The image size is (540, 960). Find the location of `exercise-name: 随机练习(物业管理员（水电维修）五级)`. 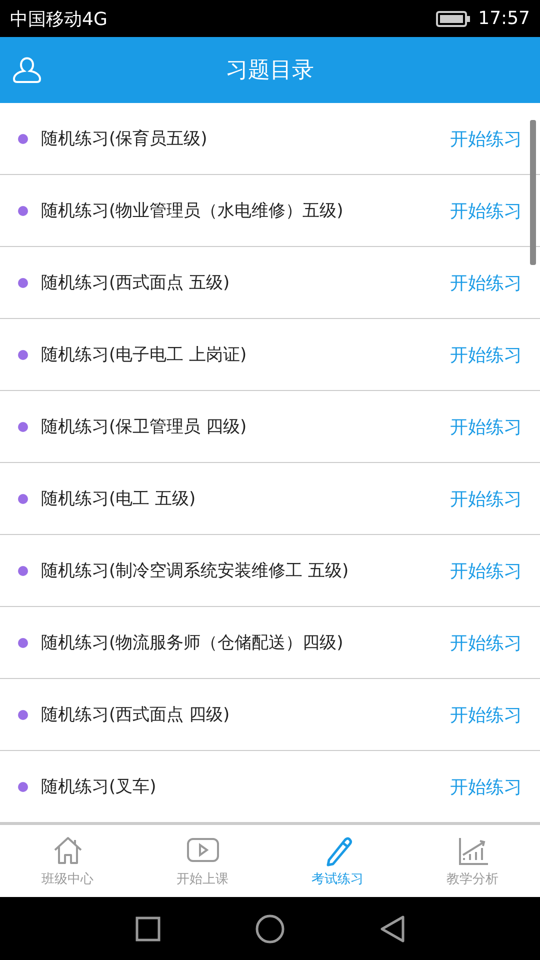

exercise-name: 随机练习(物业管理员（水电维修）五级) is located at coordinates (192, 211).